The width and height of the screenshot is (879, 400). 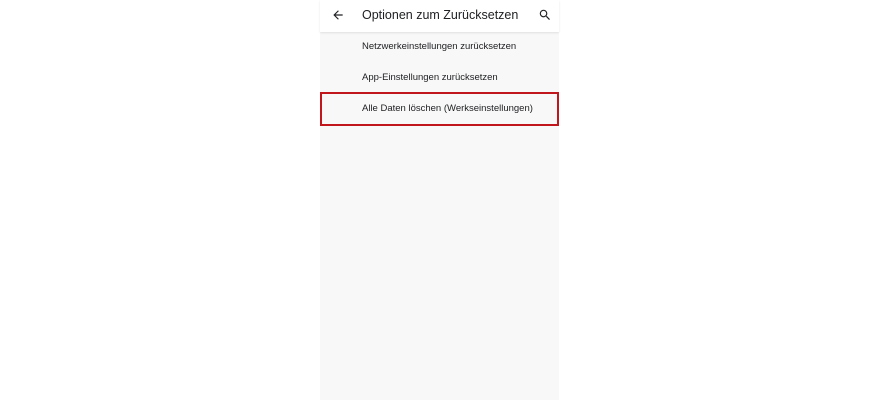 I want to click on app-bar: Optionen zum Zurücksetzen, so click(x=439, y=16).